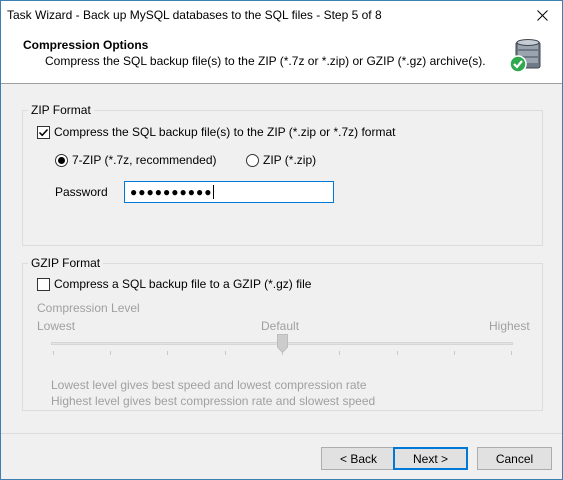  I want to click on gzip-format-group-label: GZIP Format, so click(66, 263).